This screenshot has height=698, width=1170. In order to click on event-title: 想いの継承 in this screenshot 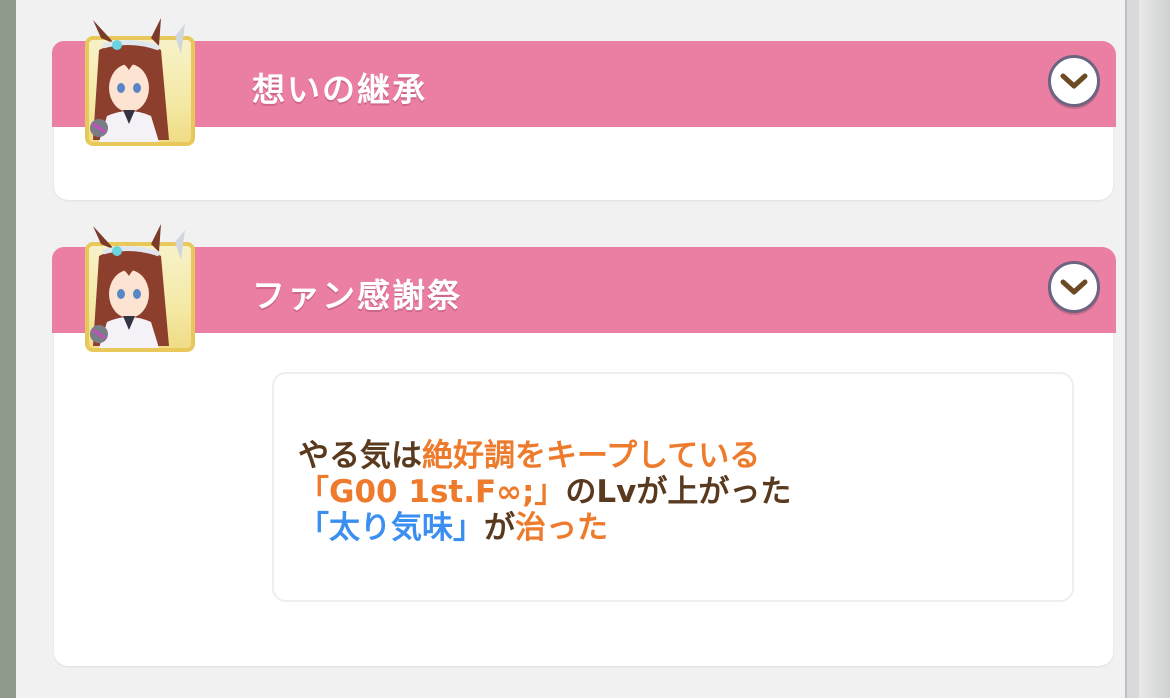, I will do `click(339, 89)`.